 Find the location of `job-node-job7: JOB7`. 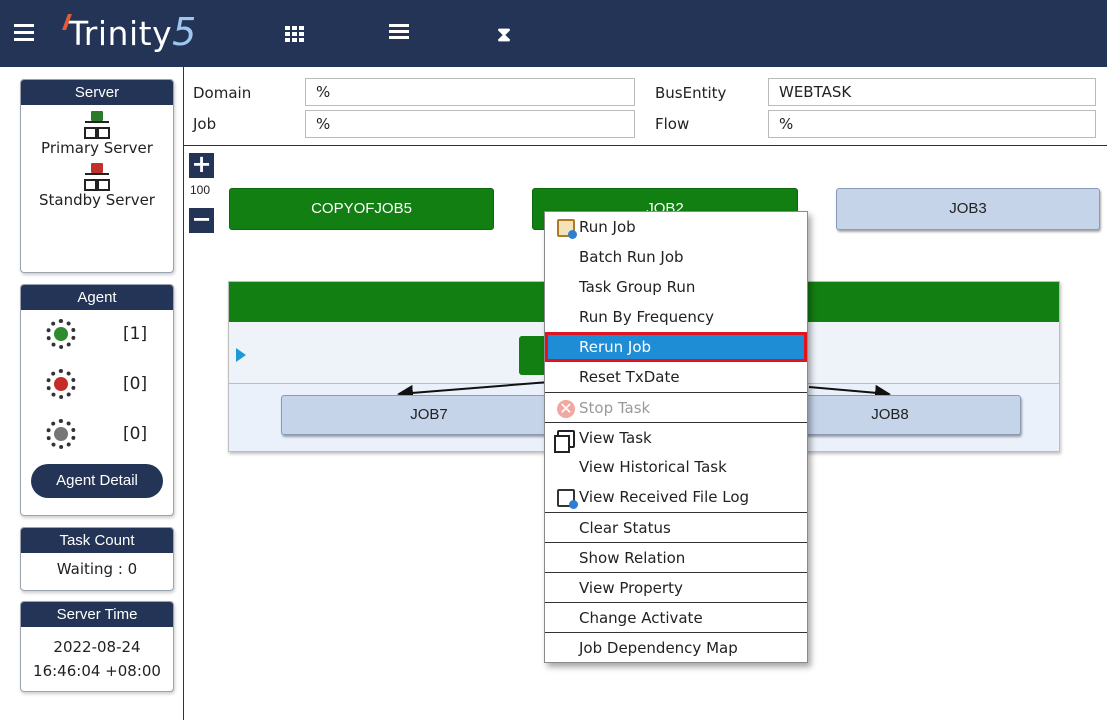

job-node-job7: JOB7 is located at coordinates (429, 415).